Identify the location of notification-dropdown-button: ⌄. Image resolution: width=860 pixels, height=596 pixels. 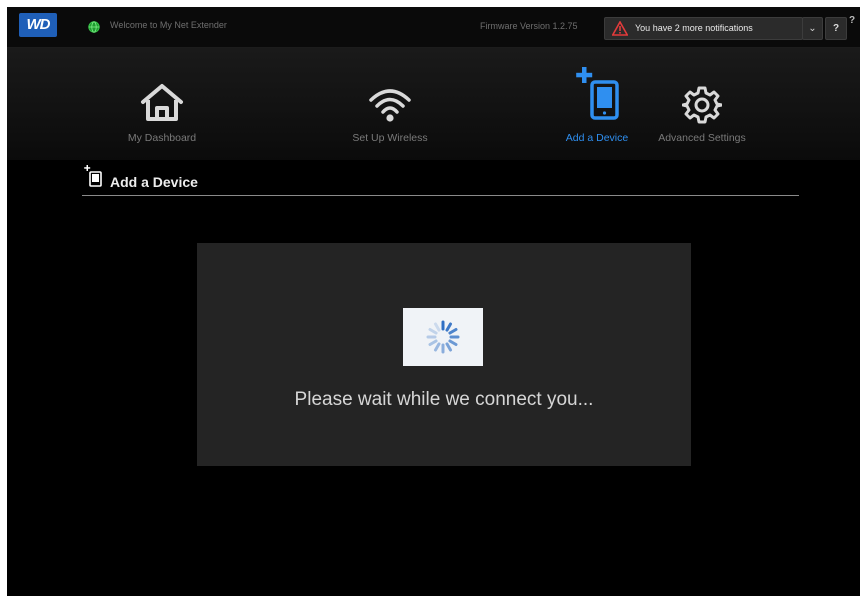
(812, 28).